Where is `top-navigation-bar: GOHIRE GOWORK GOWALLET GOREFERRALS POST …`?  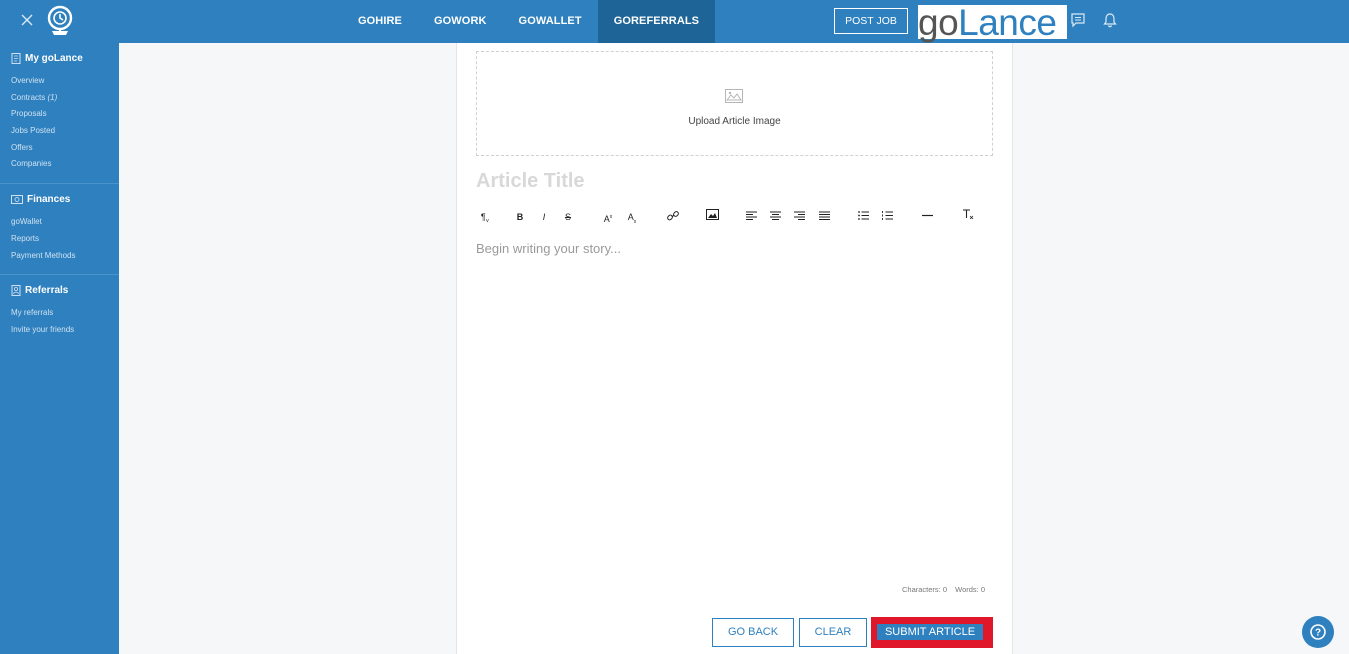 top-navigation-bar: GOHIRE GOWORK GOWALLET GOREFERRALS POST … is located at coordinates (674, 21).